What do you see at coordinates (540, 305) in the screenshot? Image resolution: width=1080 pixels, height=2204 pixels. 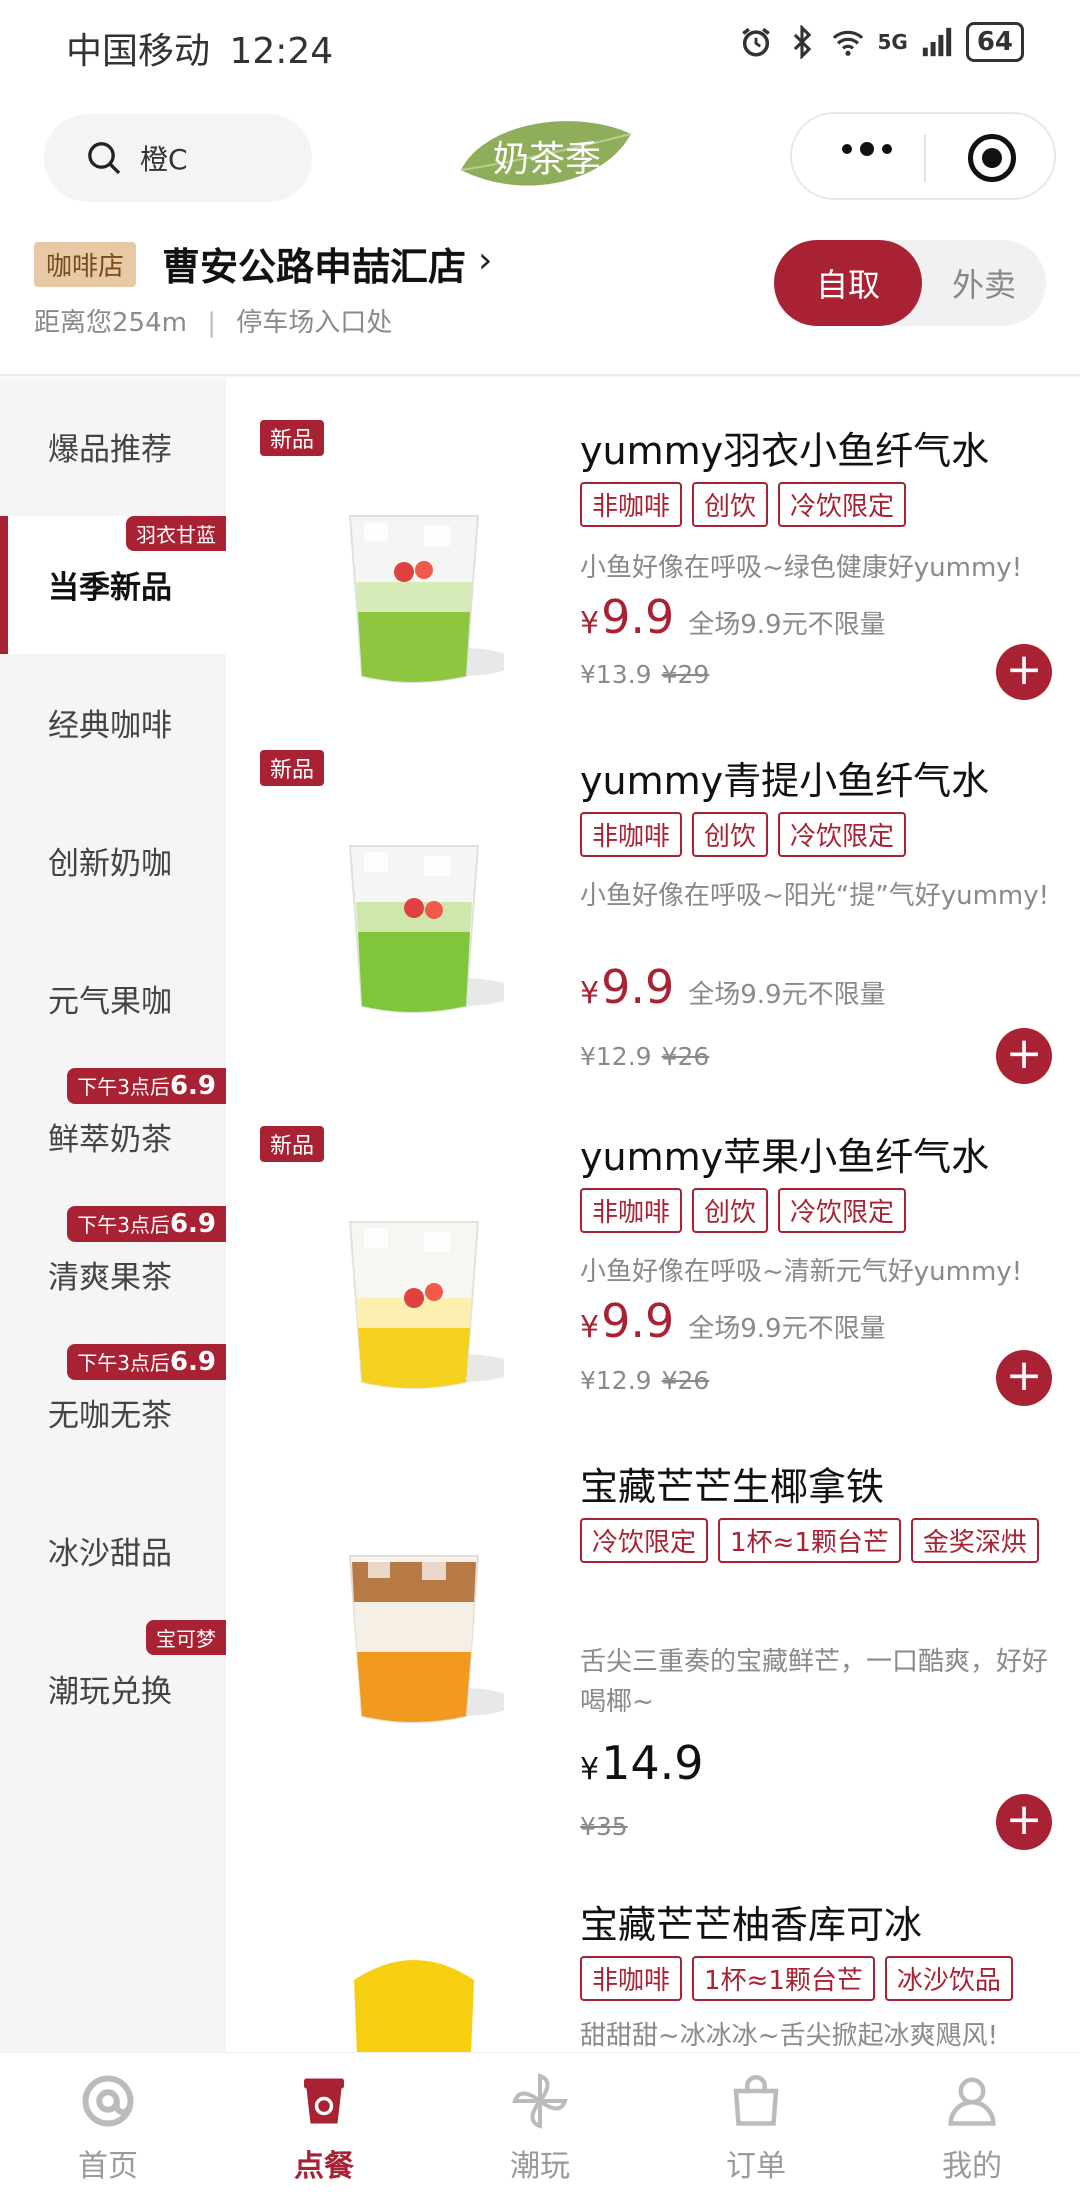 I see `store-info: 咖啡店 曹安公路申喆汇店 › 距离您254m | 停车场入口处 自取 外卖` at bounding box center [540, 305].